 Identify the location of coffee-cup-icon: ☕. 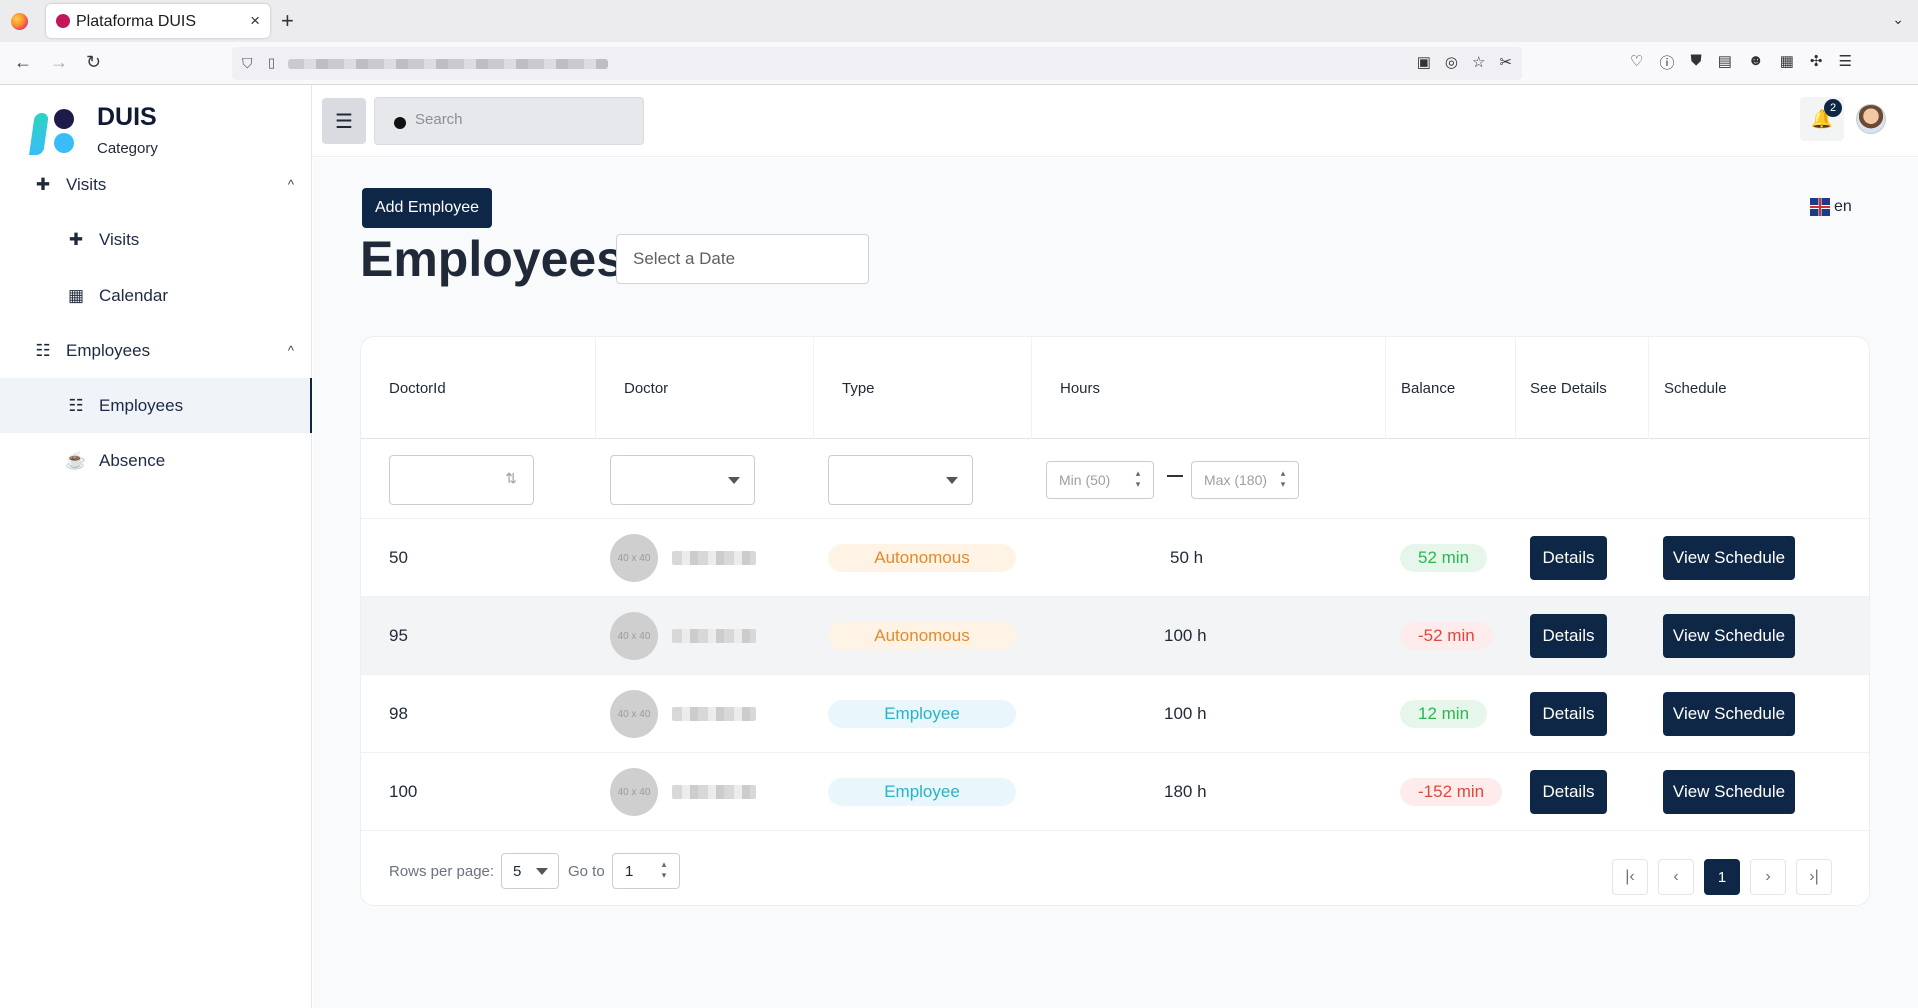
(76, 460).